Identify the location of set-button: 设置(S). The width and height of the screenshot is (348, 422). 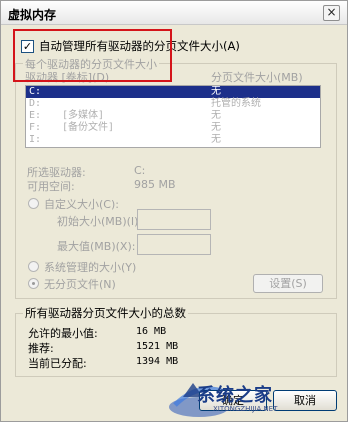
(288, 283).